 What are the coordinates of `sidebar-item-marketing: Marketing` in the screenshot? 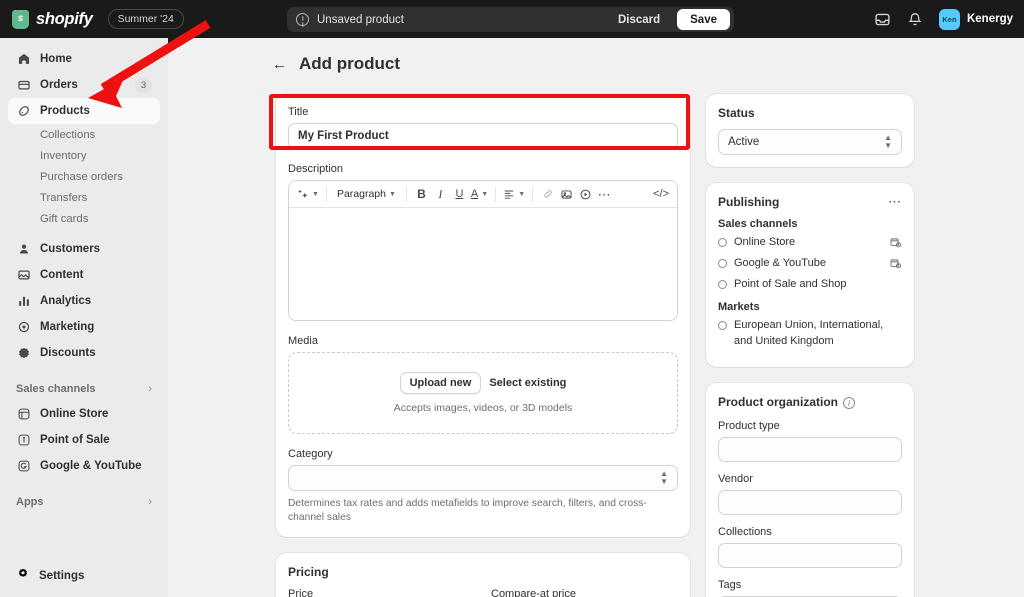 It's located at (84, 327).